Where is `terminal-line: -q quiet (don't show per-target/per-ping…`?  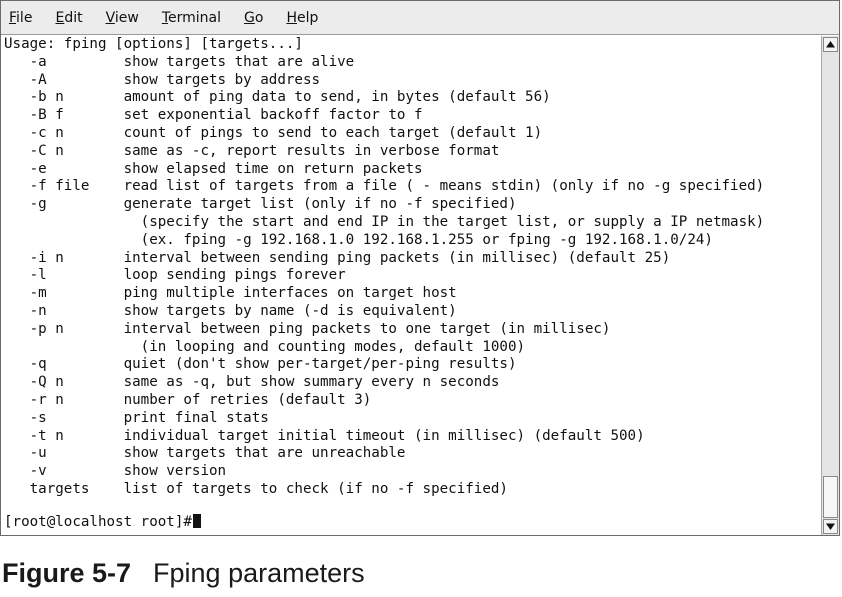
terminal-line: -q quiet (don't show per-target/per-ping… is located at coordinates (260, 364).